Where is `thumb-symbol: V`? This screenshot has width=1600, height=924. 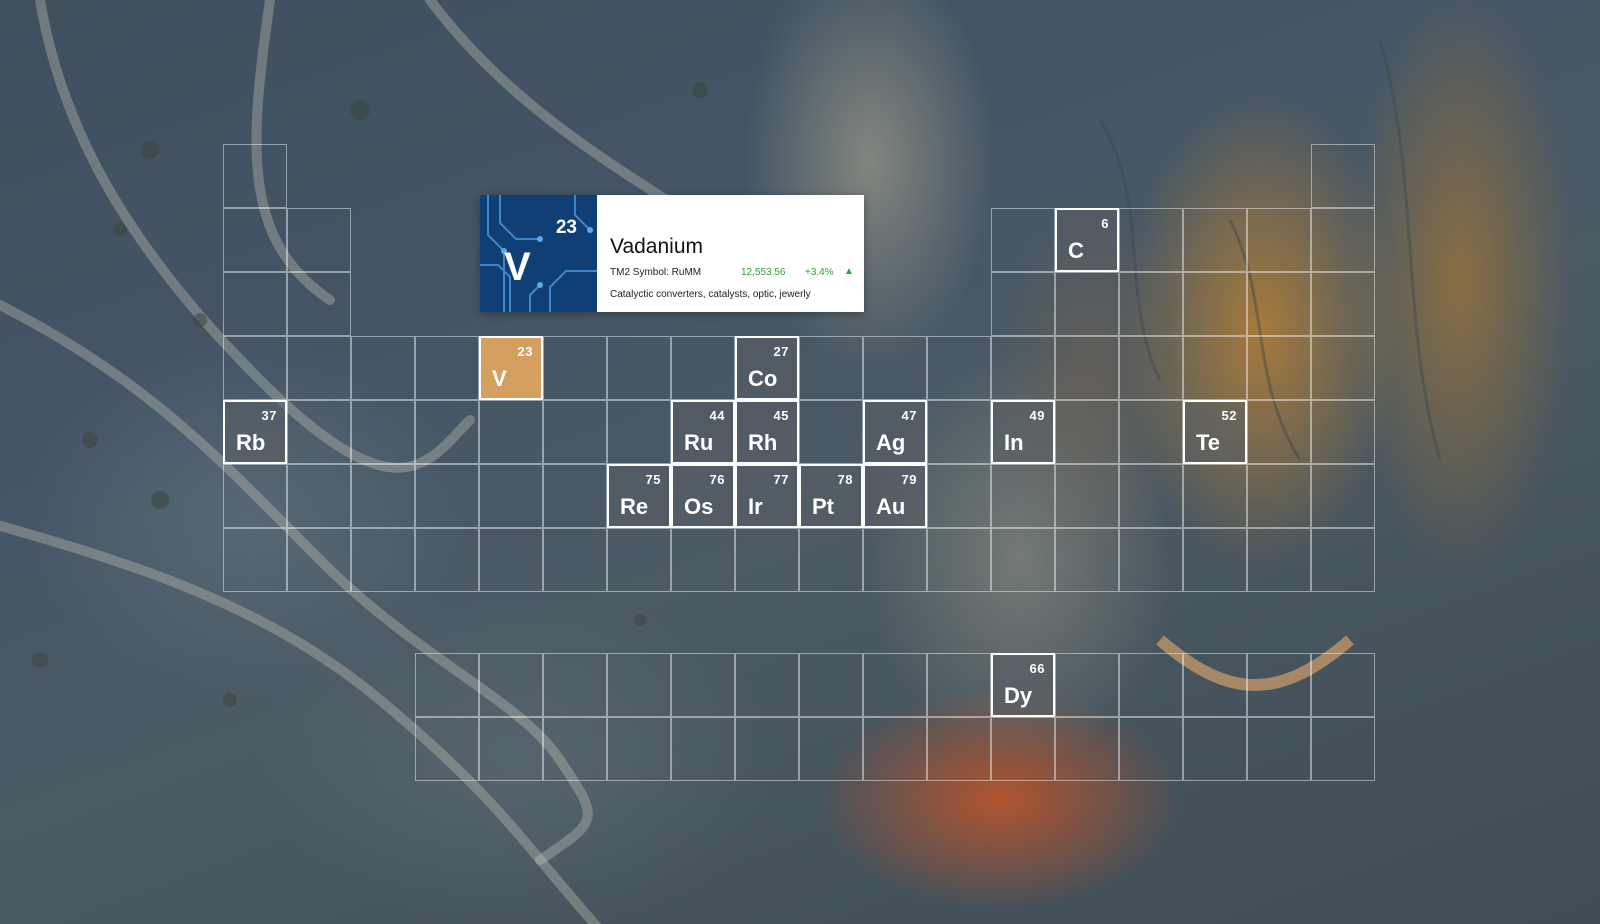
thumb-symbol: V is located at coordinates (517, 267).